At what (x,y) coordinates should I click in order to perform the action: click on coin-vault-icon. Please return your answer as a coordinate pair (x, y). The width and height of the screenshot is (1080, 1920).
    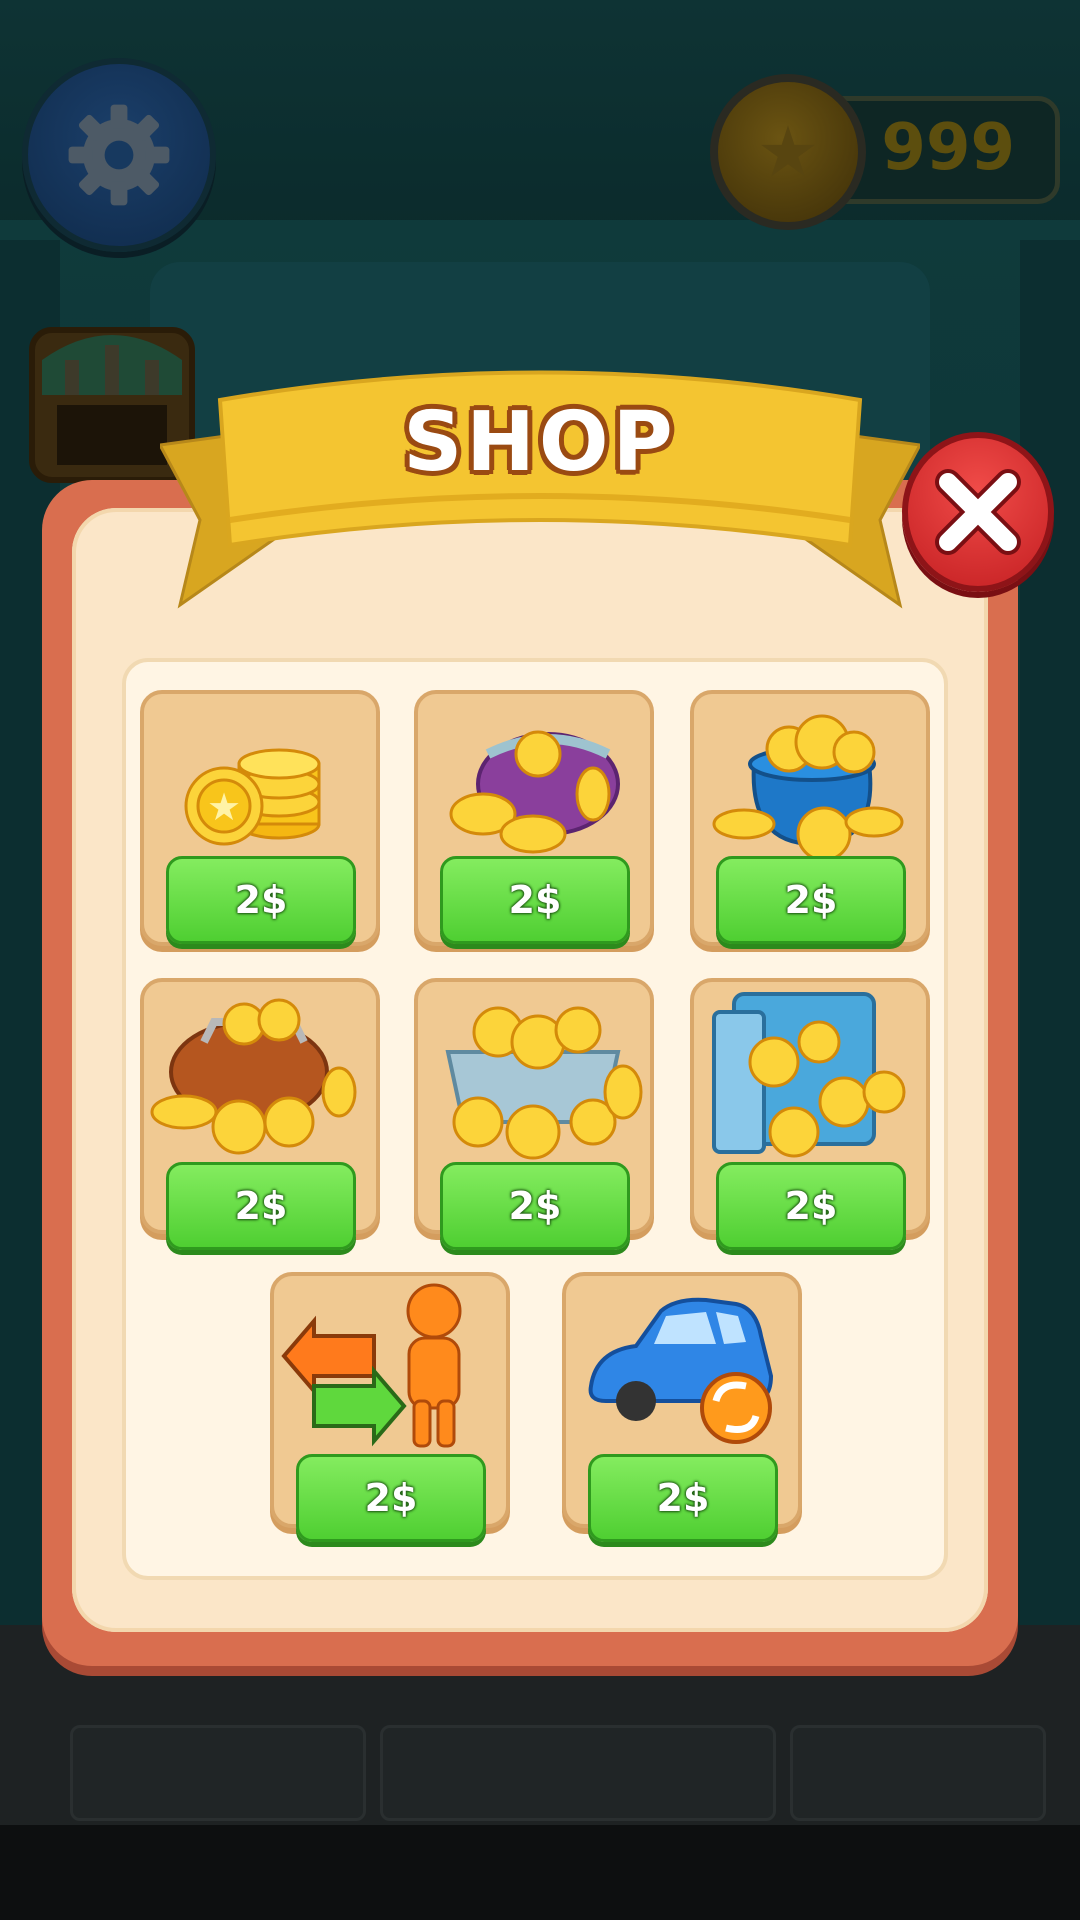
    Looking at the image, I should click on (809, 1075).